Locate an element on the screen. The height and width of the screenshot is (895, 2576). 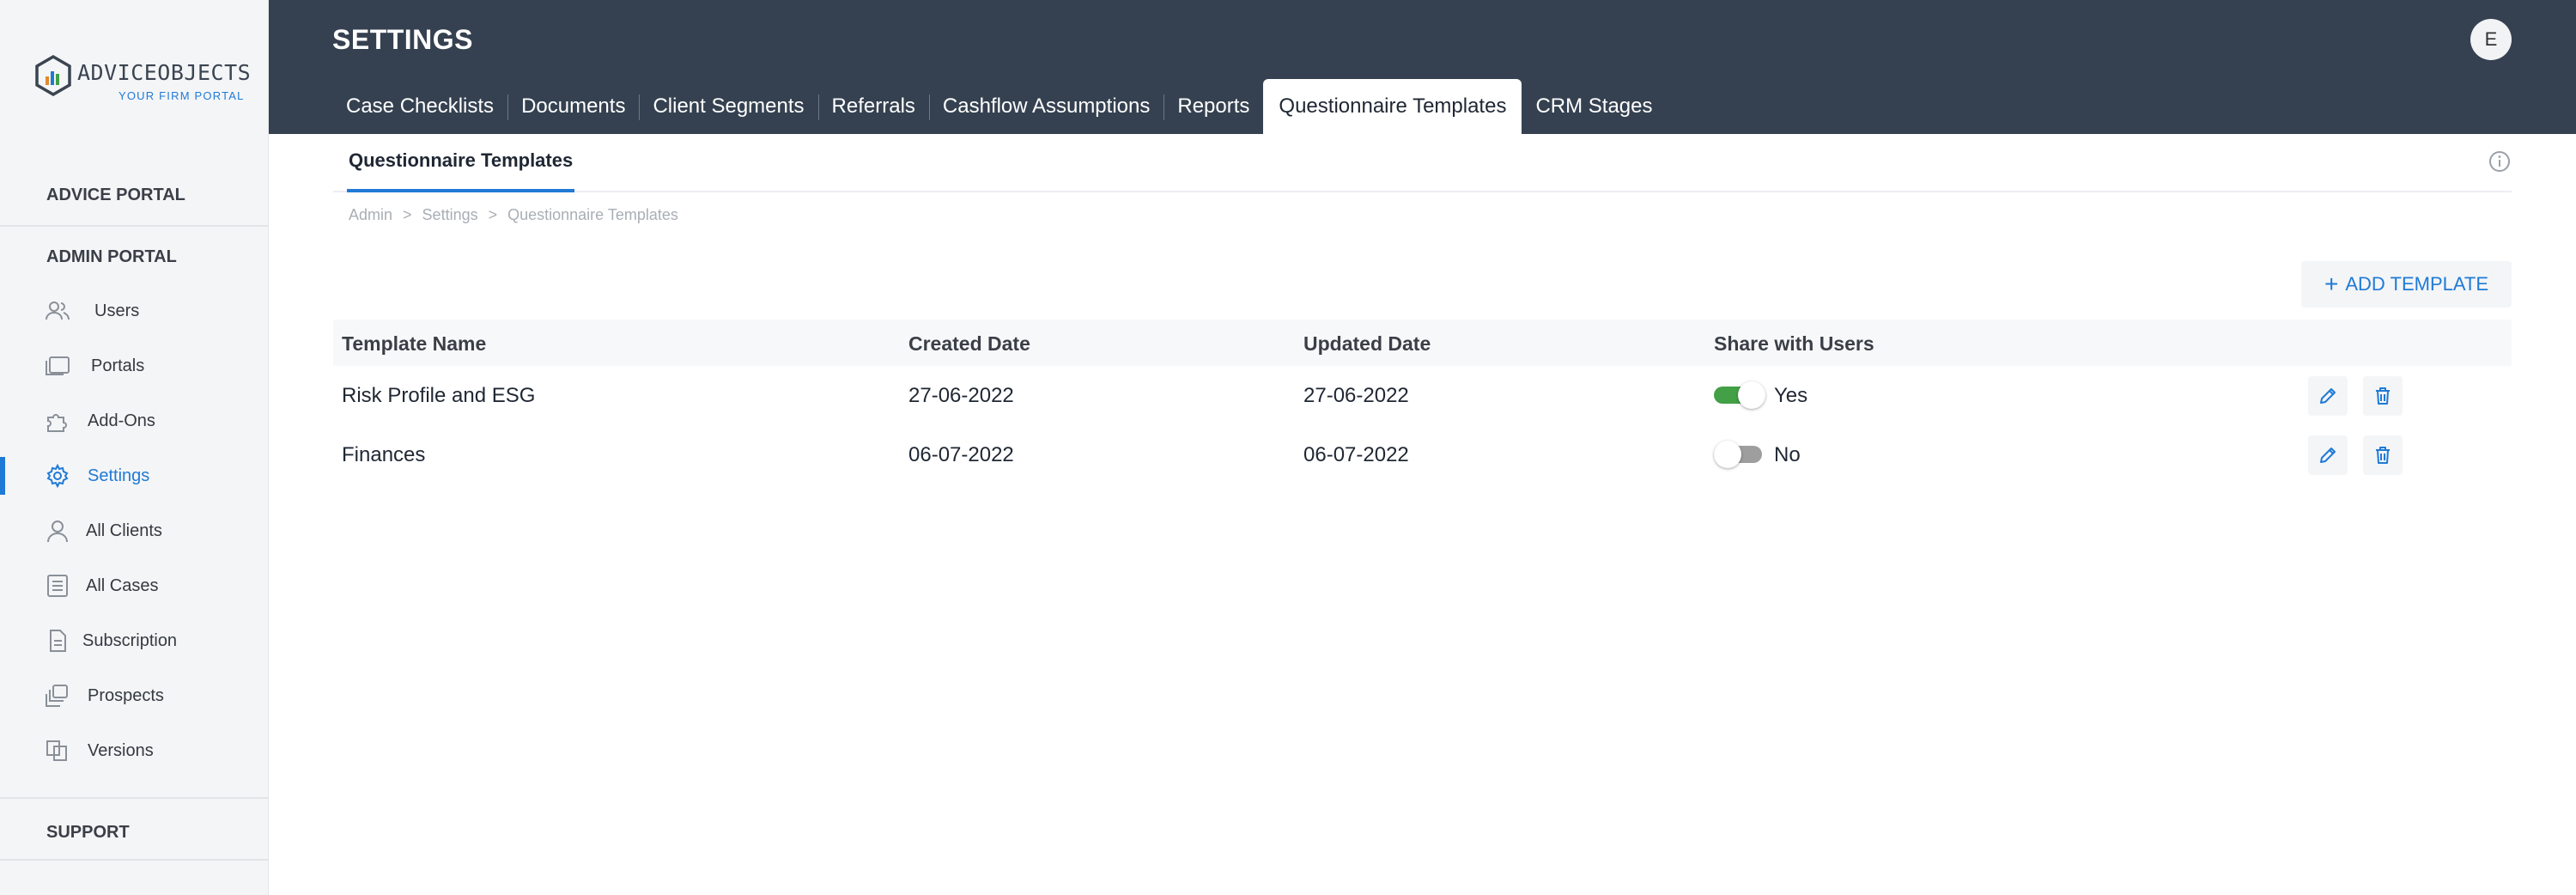
plus-icon: + is located at coordinates (2331, 284).